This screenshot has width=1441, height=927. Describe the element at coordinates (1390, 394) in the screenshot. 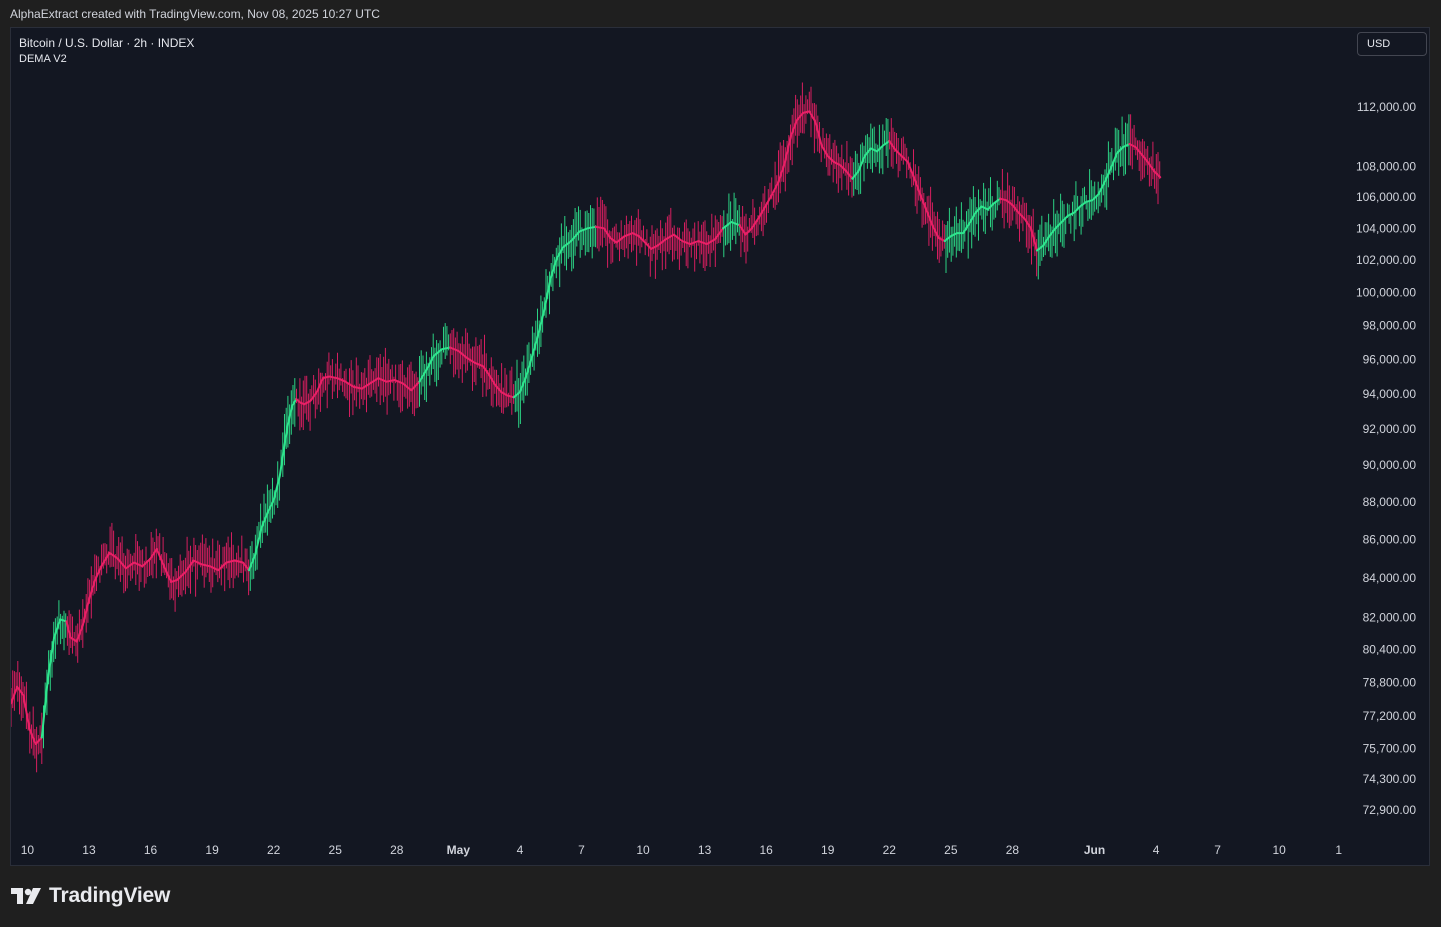

I see `y-tick-label: 94,000.00` at that location.